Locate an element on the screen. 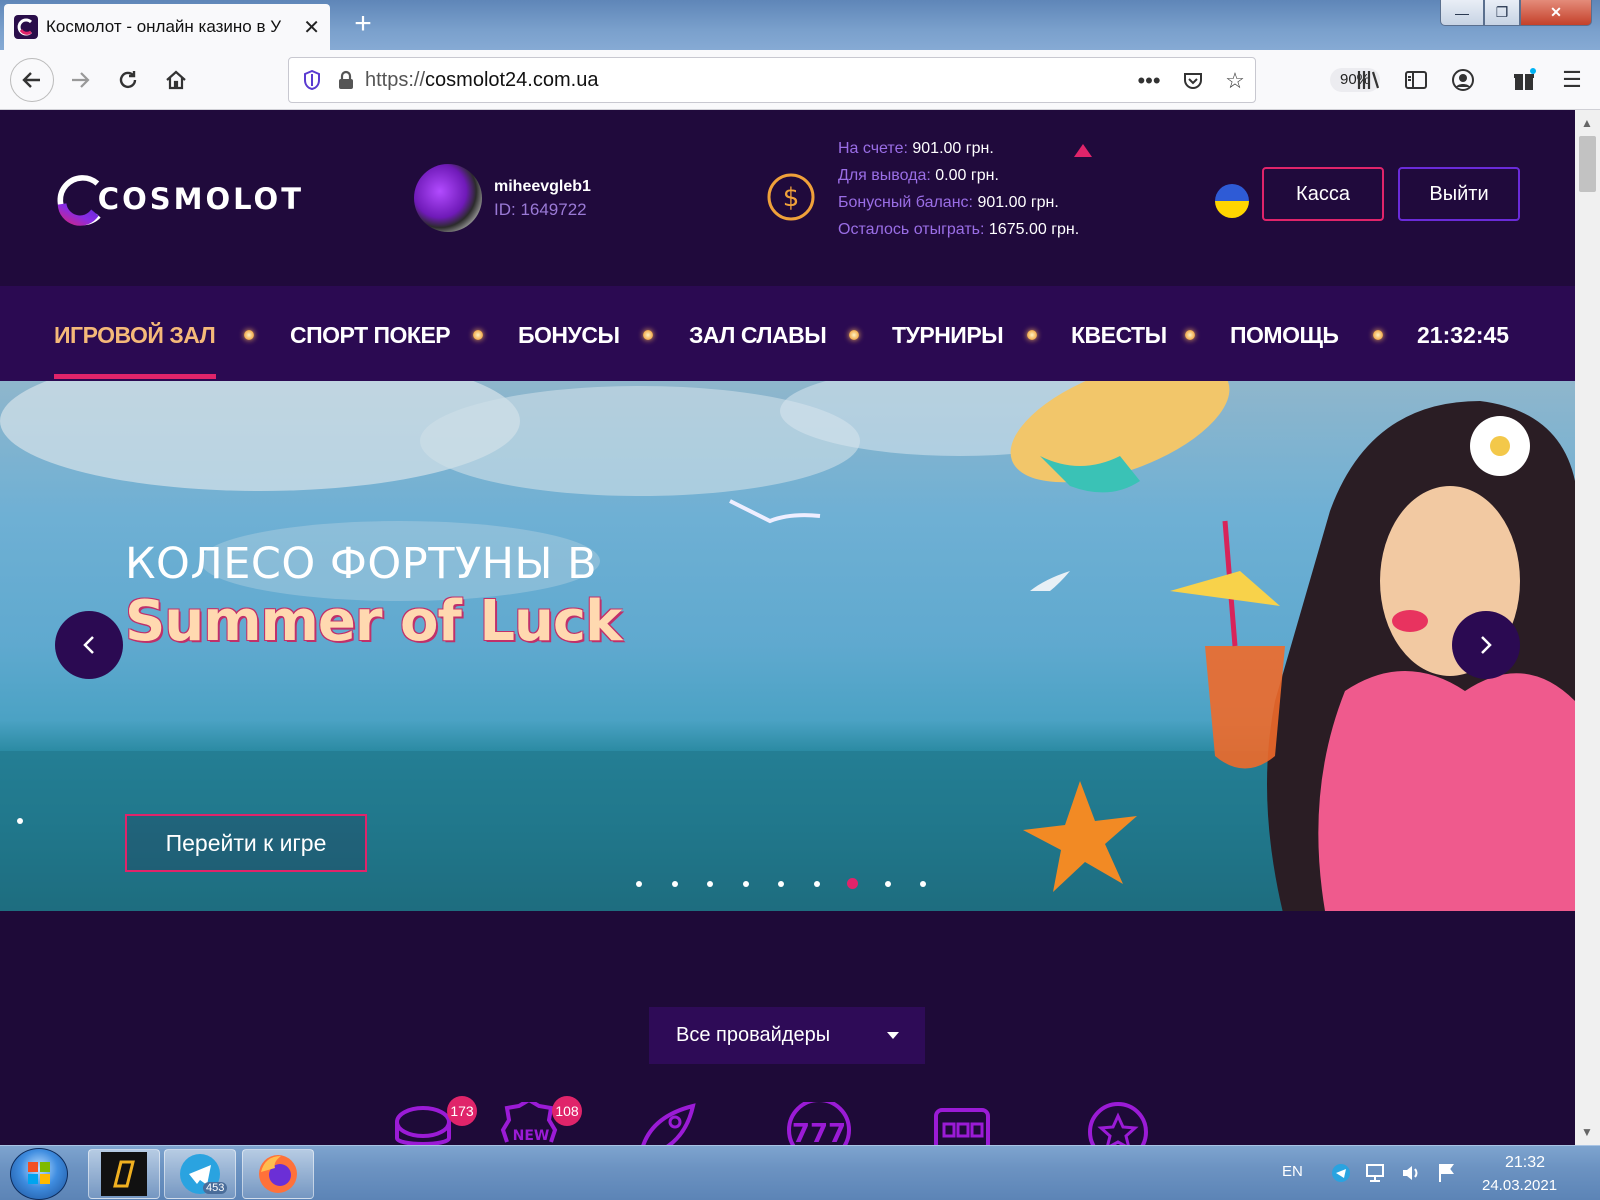 The height and width of the screenshot is (1200, 1600). nav-item-help: ПОМОЩЬ is located at coordinates (1284, 335).